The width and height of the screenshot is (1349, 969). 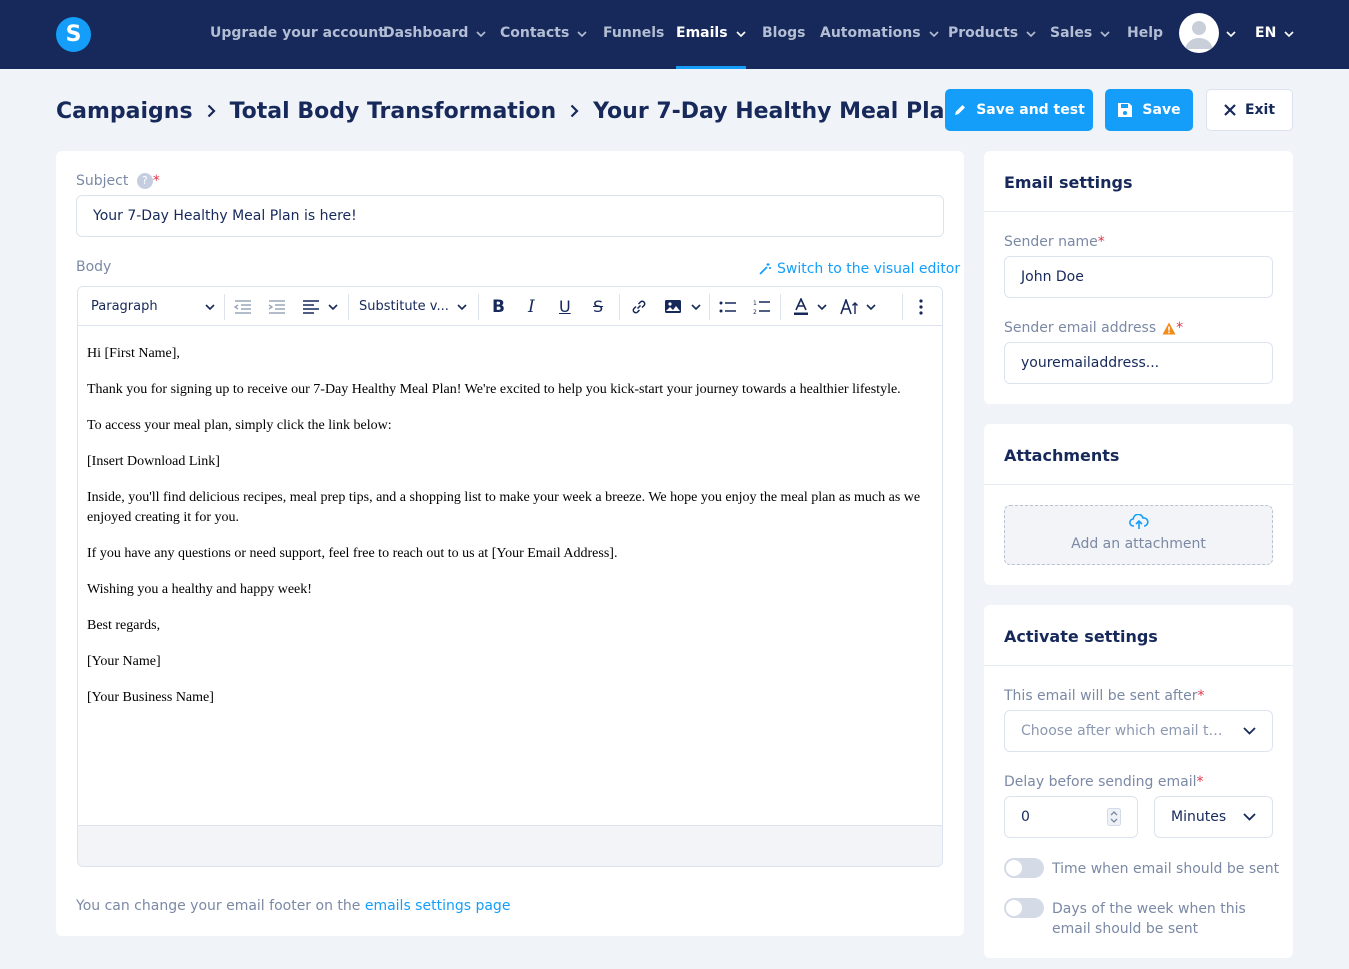 I want to click on save-button: Save, so click(x=1149, y=110).